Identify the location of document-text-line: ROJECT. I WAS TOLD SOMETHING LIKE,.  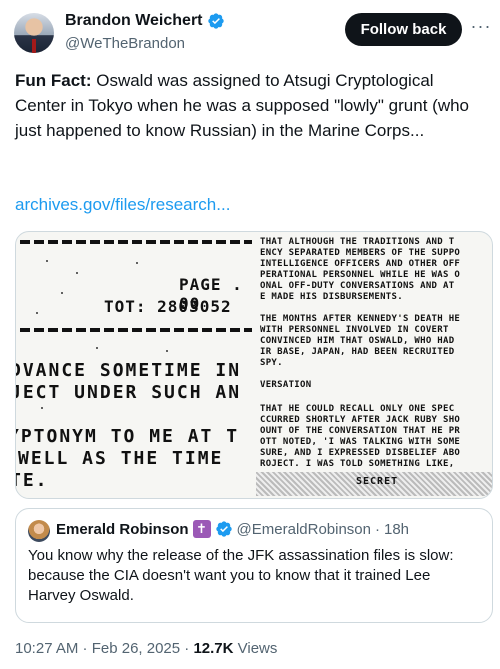
(357, 464).